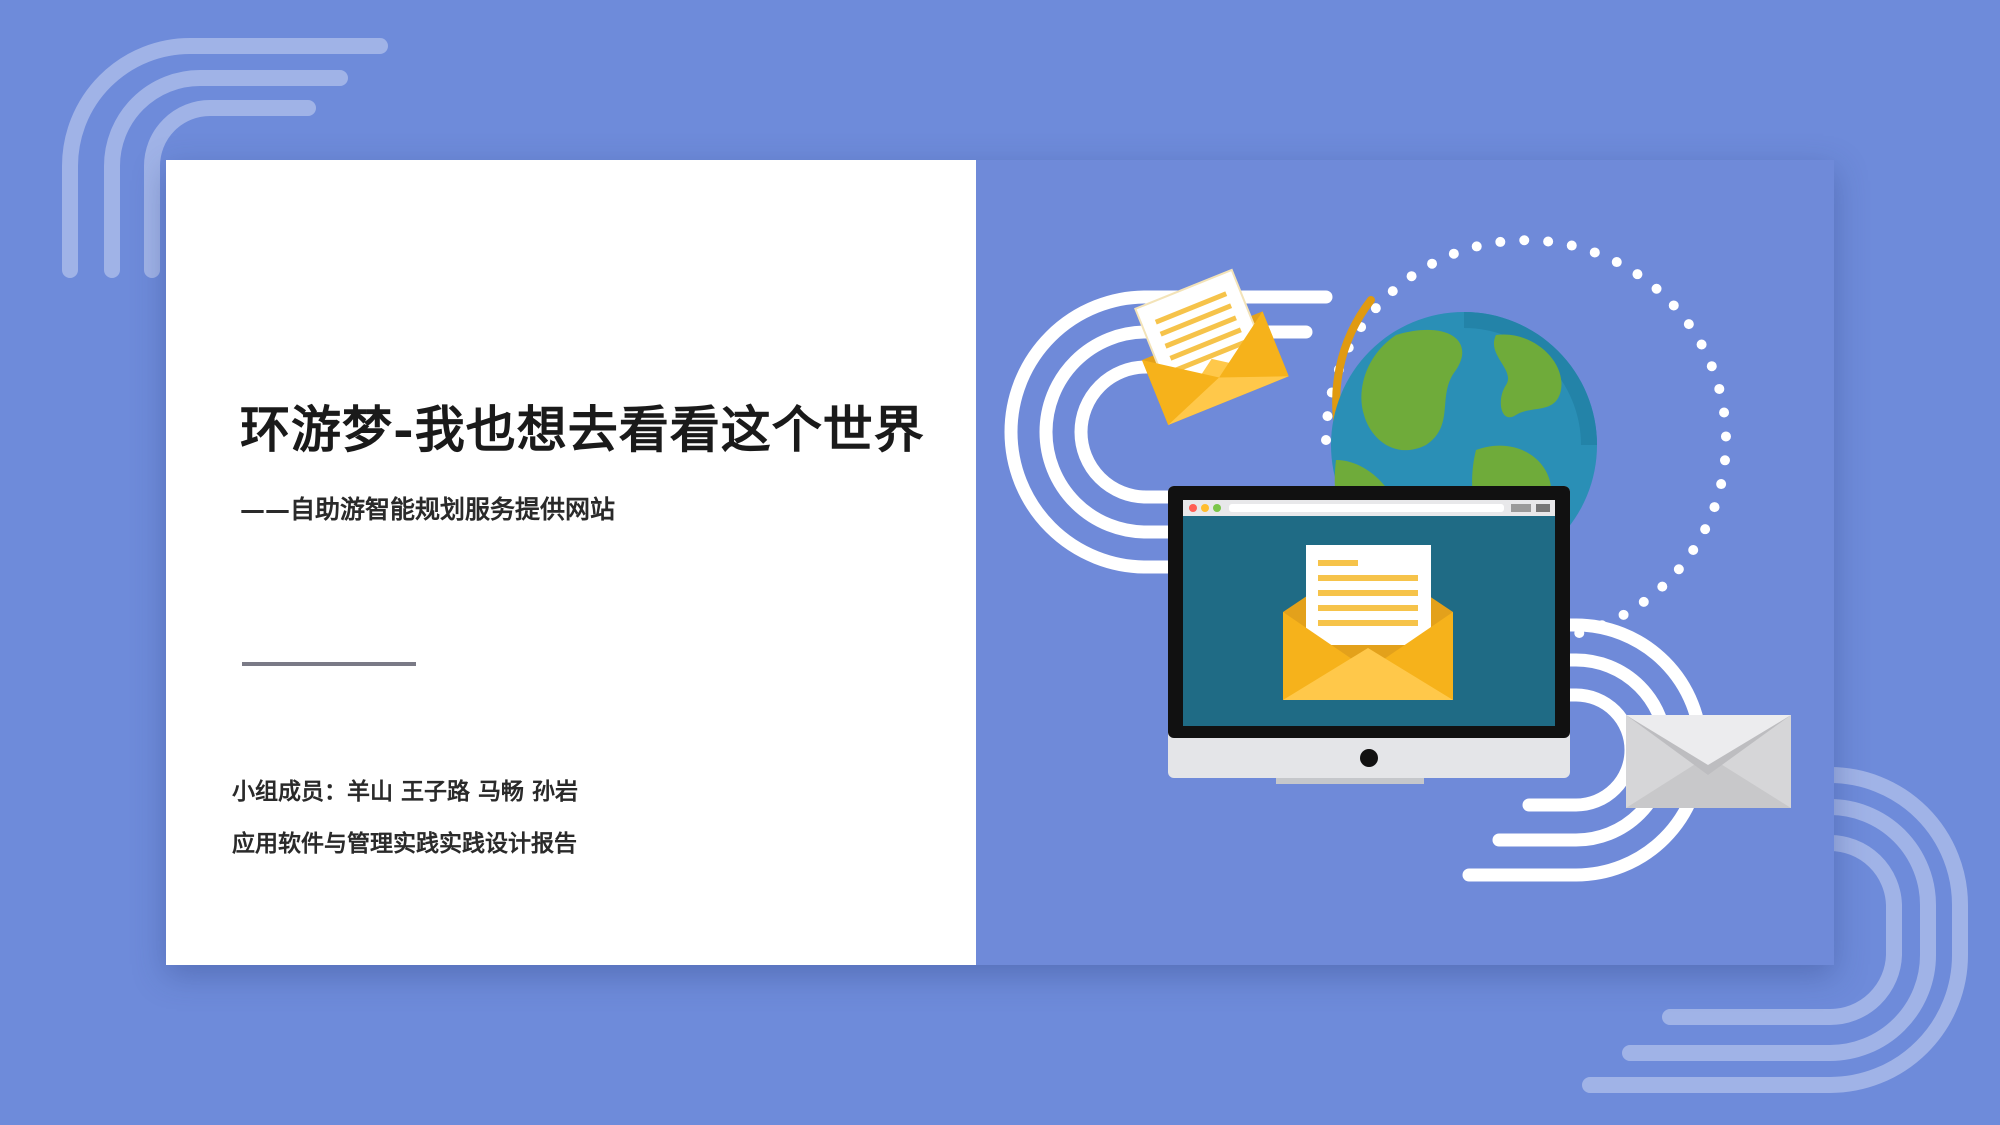 This screenshot has width=2000, height=1125. What do you see at coordinates (1708, 761) in the screenshot?
I see `envelope-icon` at bounding box center [1708, 761].